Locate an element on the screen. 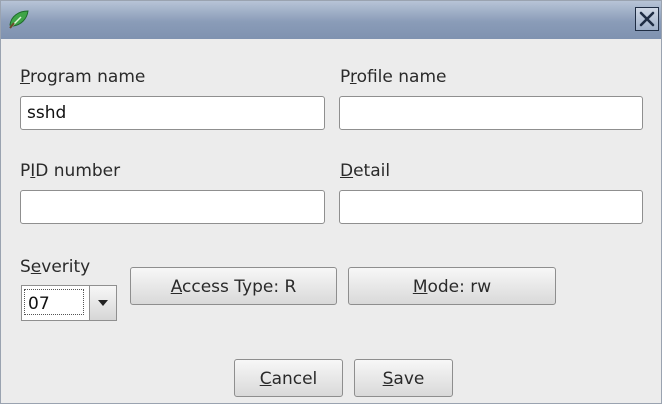 The height and width of the screenshot is (404, 662). access-type-button-label: Access Type: R is located at coordinates (233, 287).